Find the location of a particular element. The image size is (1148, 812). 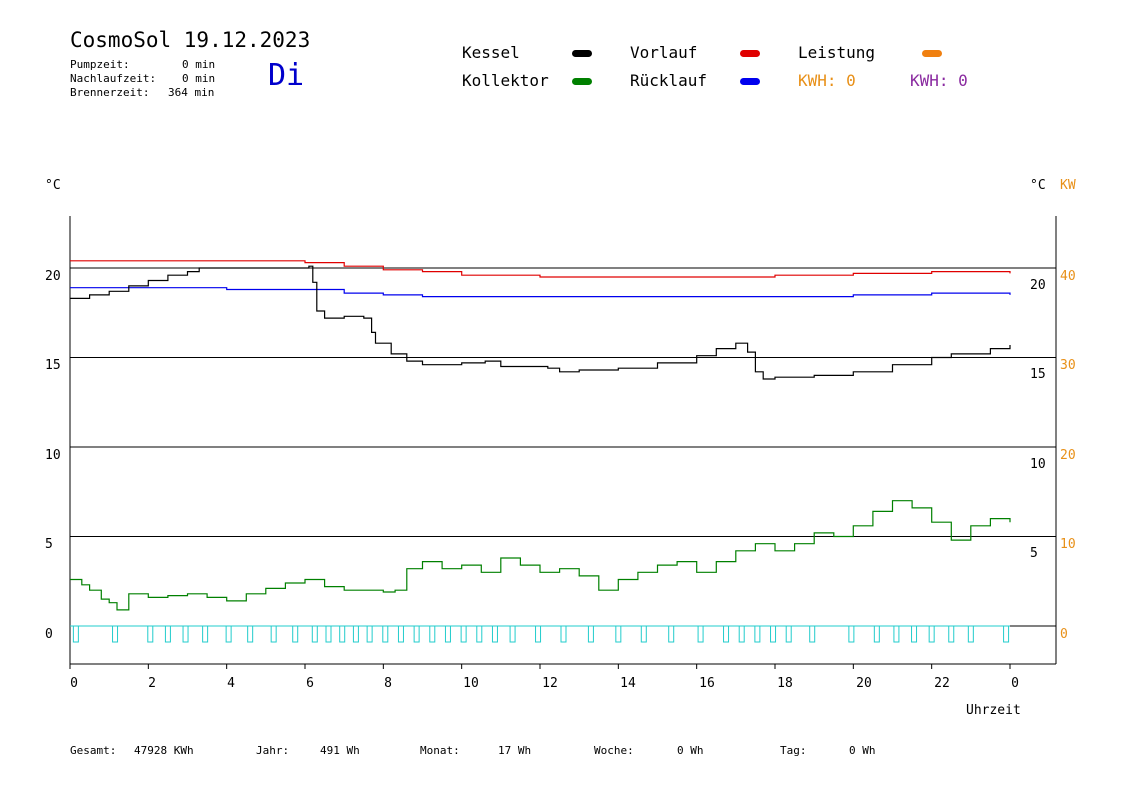

left-tick-15: 15 is located at coordinates (53, 365).